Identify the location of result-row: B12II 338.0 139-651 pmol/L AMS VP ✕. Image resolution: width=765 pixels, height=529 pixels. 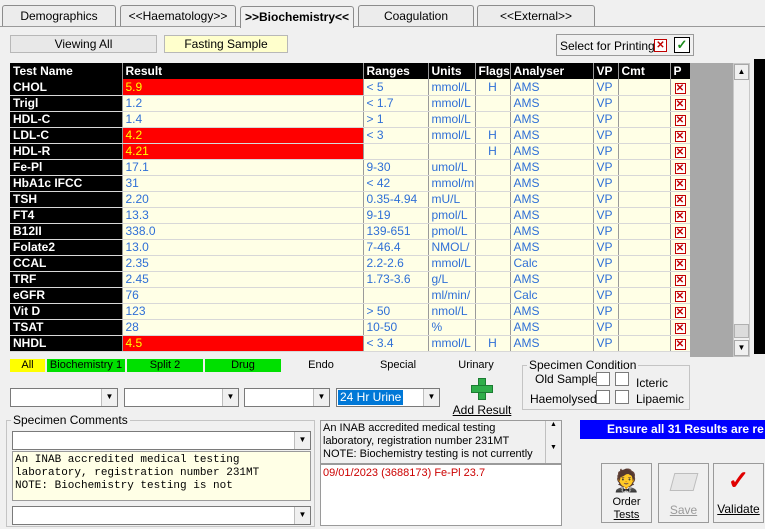
(350, 231).